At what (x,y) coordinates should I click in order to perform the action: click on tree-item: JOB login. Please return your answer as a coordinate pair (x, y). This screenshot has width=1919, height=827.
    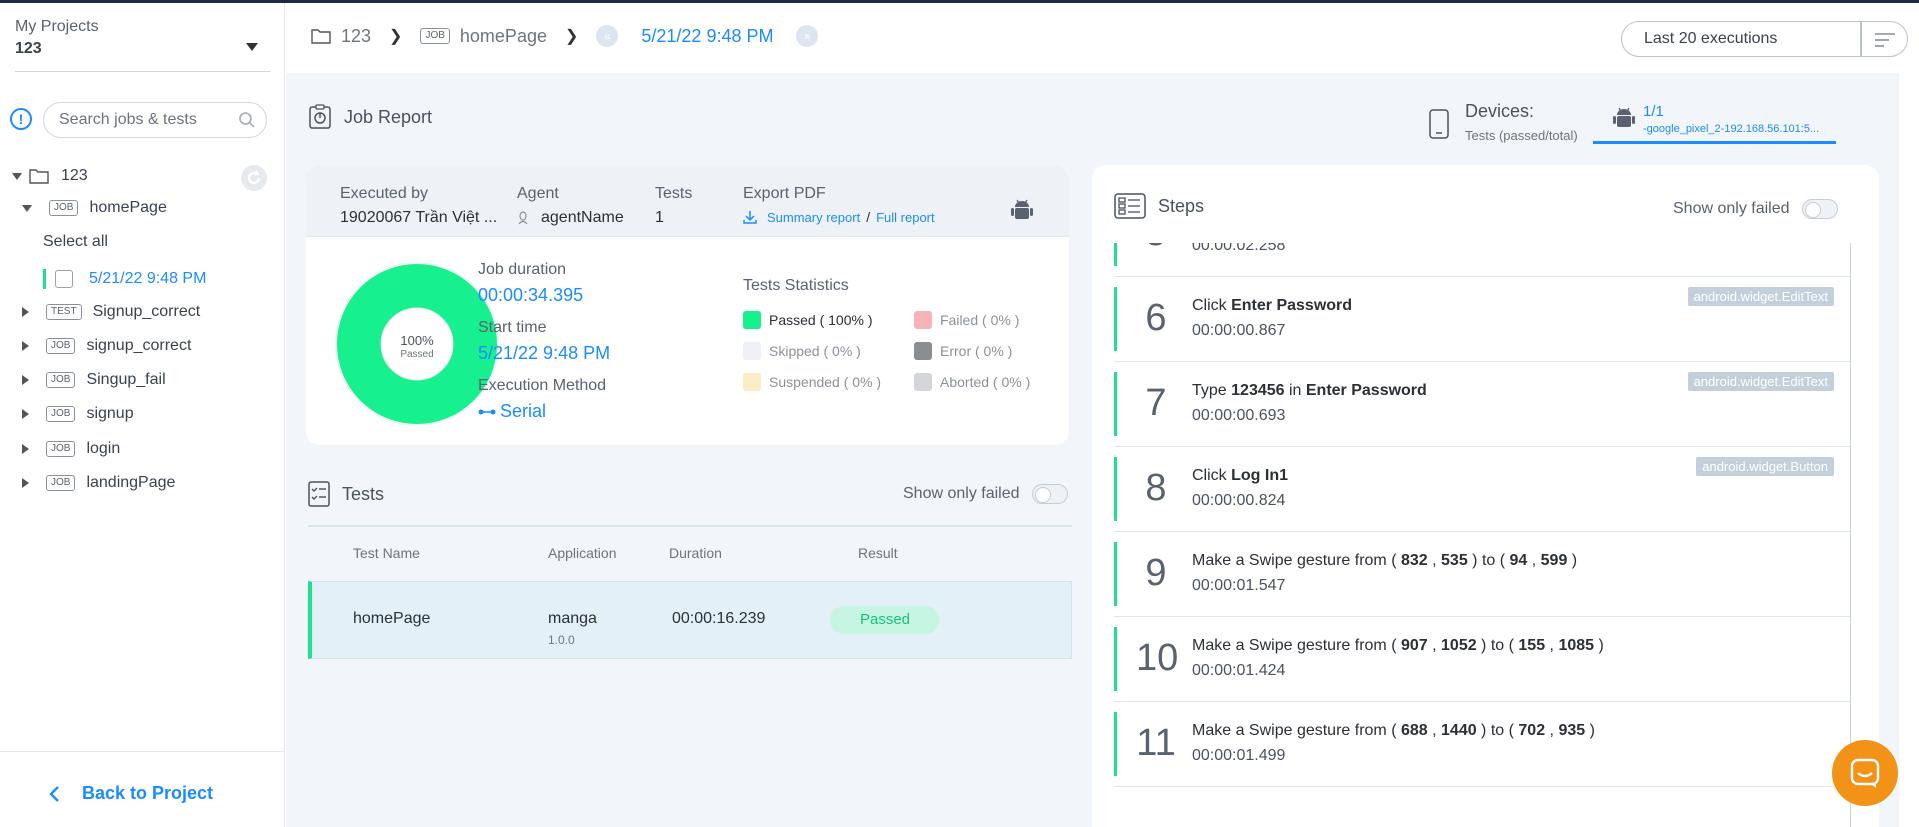
    Looking at the image, I should click on (71, 449).